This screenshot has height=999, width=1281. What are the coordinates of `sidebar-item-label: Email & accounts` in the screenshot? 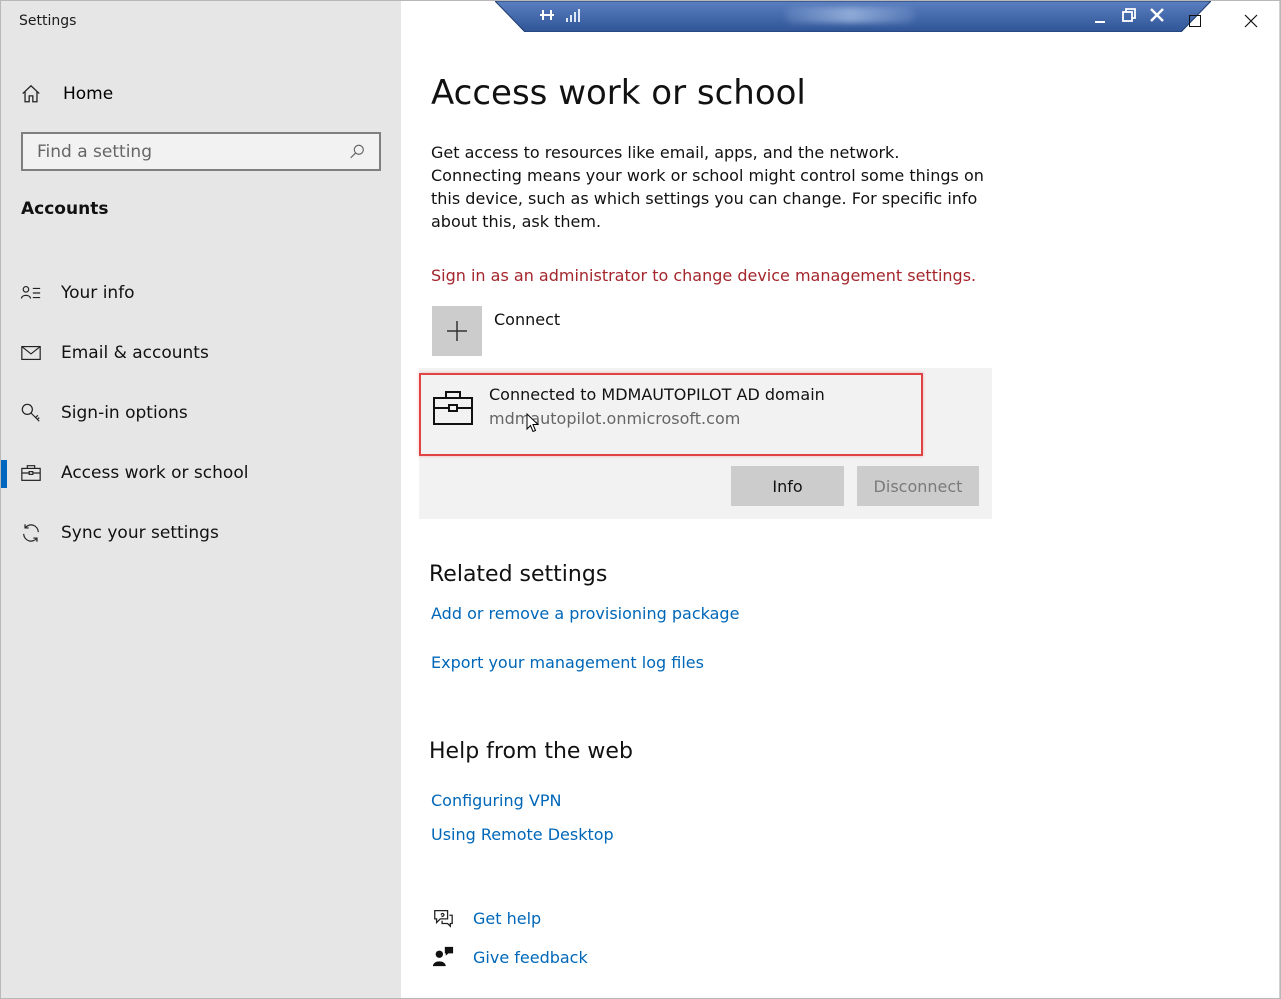 It's located at (135, 353).